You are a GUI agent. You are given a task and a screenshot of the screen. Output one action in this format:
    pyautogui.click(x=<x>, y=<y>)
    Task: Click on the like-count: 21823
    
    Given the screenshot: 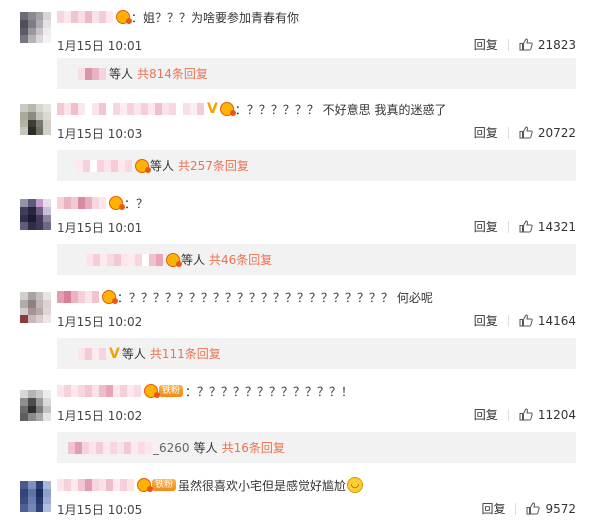 What is the action you would take?
    pyautogui.click(x=556, y=44)
    